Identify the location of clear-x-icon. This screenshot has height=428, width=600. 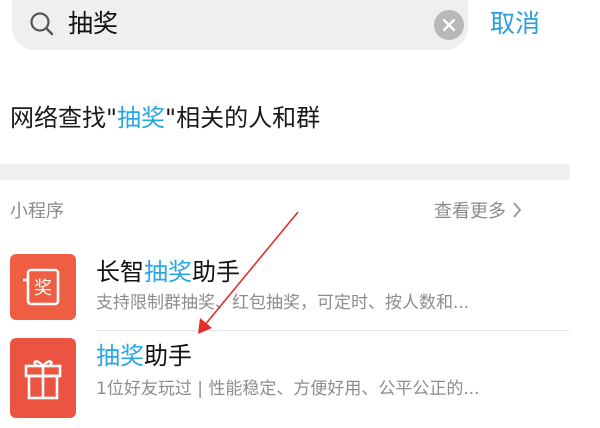
(449, 25).